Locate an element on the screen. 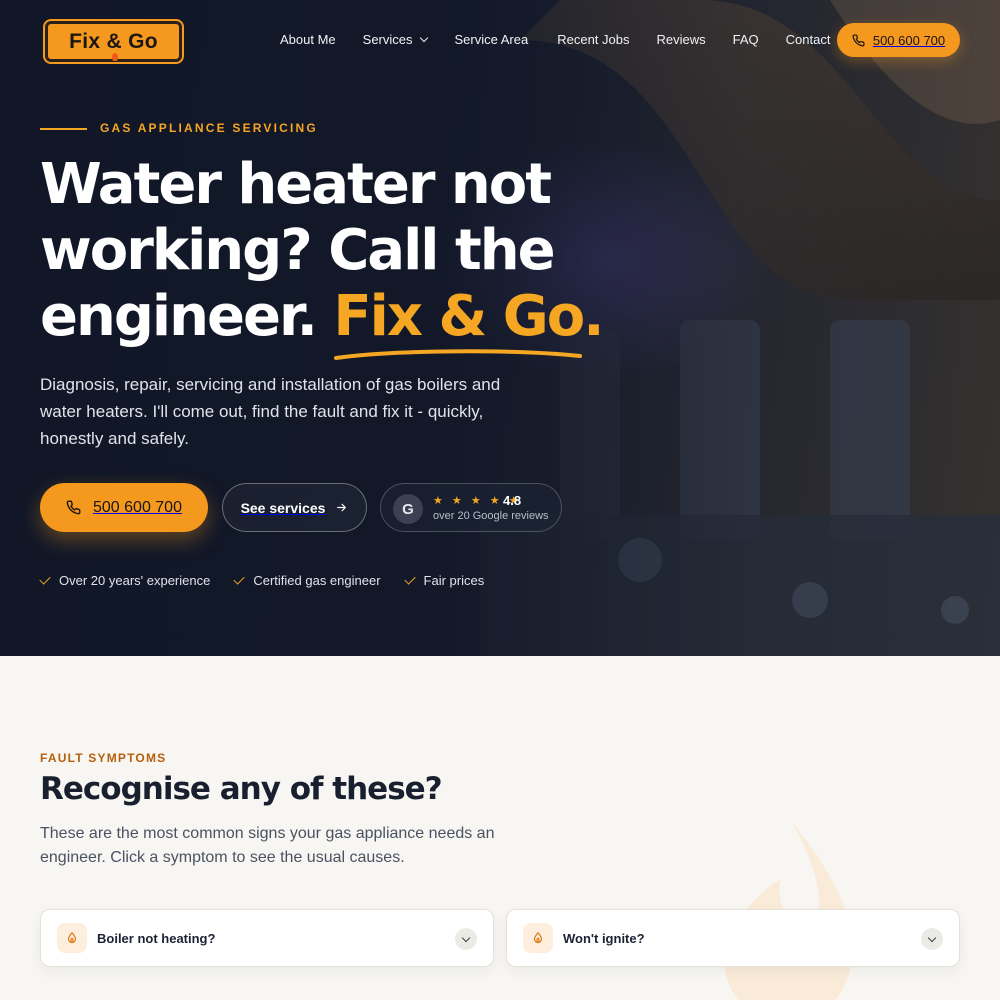 This screenshot has height=1000, width=1000. google-reviews-badge: G ★ ★ ★ ★ ★ 4.8 over 20 Google reviews is located at coordinates (471, 507).